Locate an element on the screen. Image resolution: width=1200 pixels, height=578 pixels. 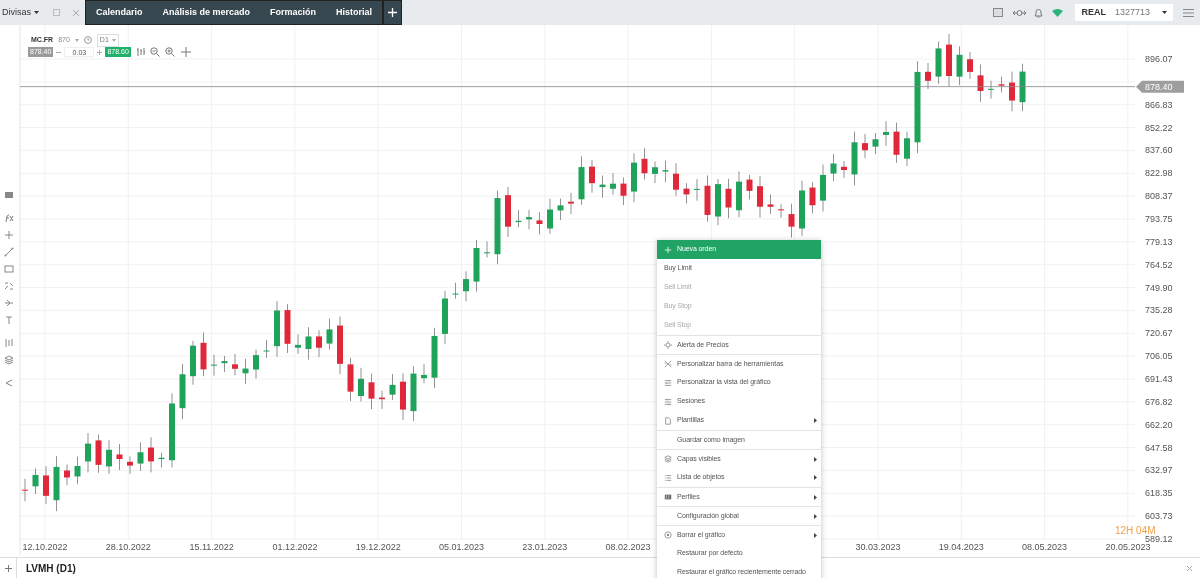
tools-icon is located at coordinates (668, 364).